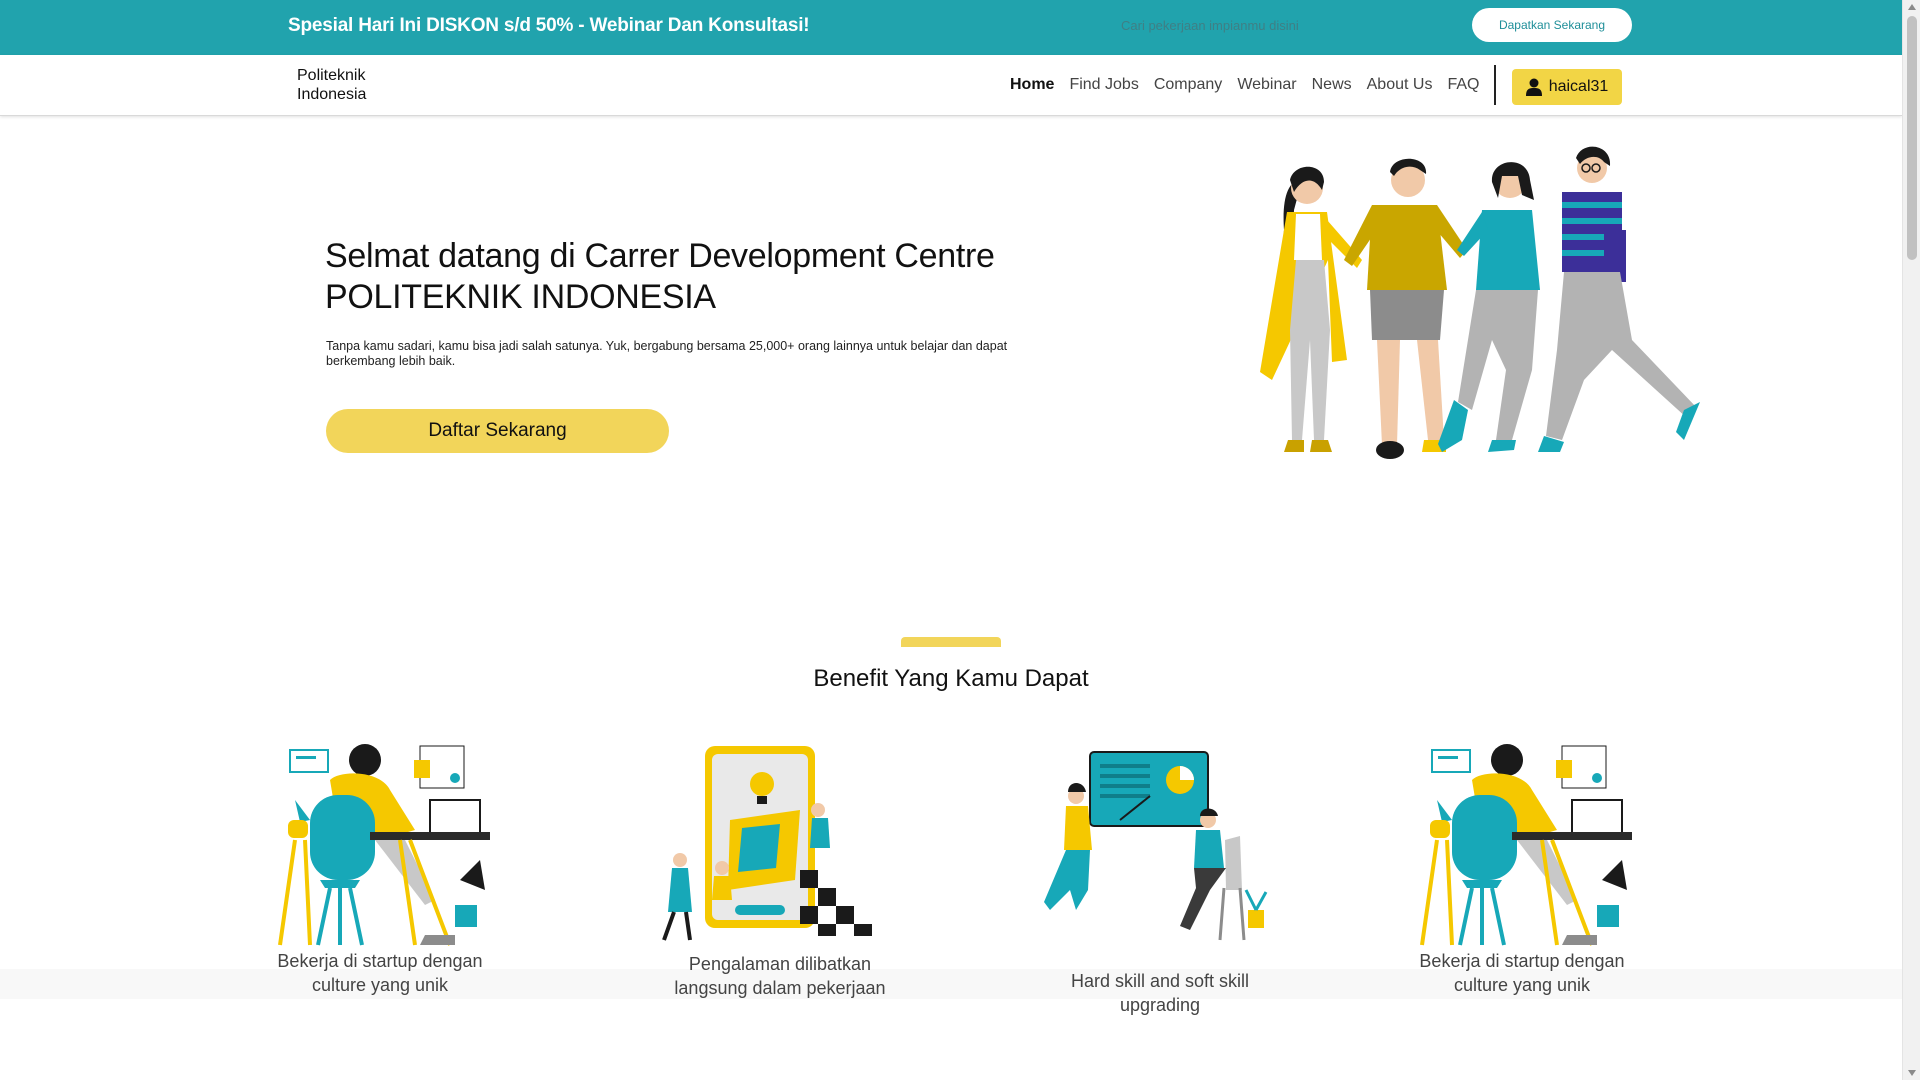 This screenshot has width=1920, height=1080. What do you see at coordinates (1912, 138) in the screenshot?
I see `scroll-thumb` at bounding box center [1912, 138].